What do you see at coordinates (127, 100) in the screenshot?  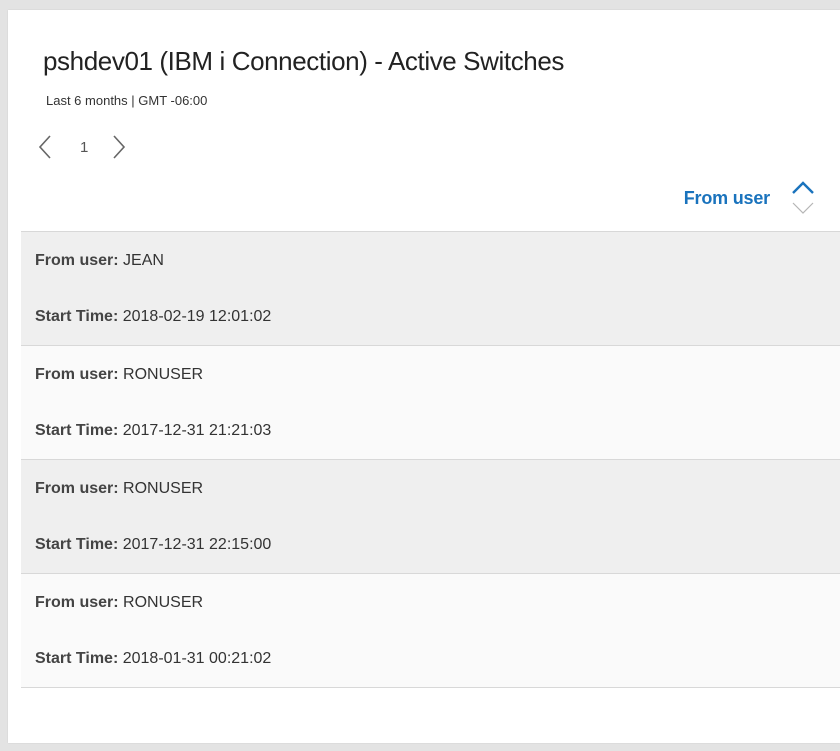 I see `widget-subtitle: Last 6 months | GMT -06:00` at bounding box center [127, 100].